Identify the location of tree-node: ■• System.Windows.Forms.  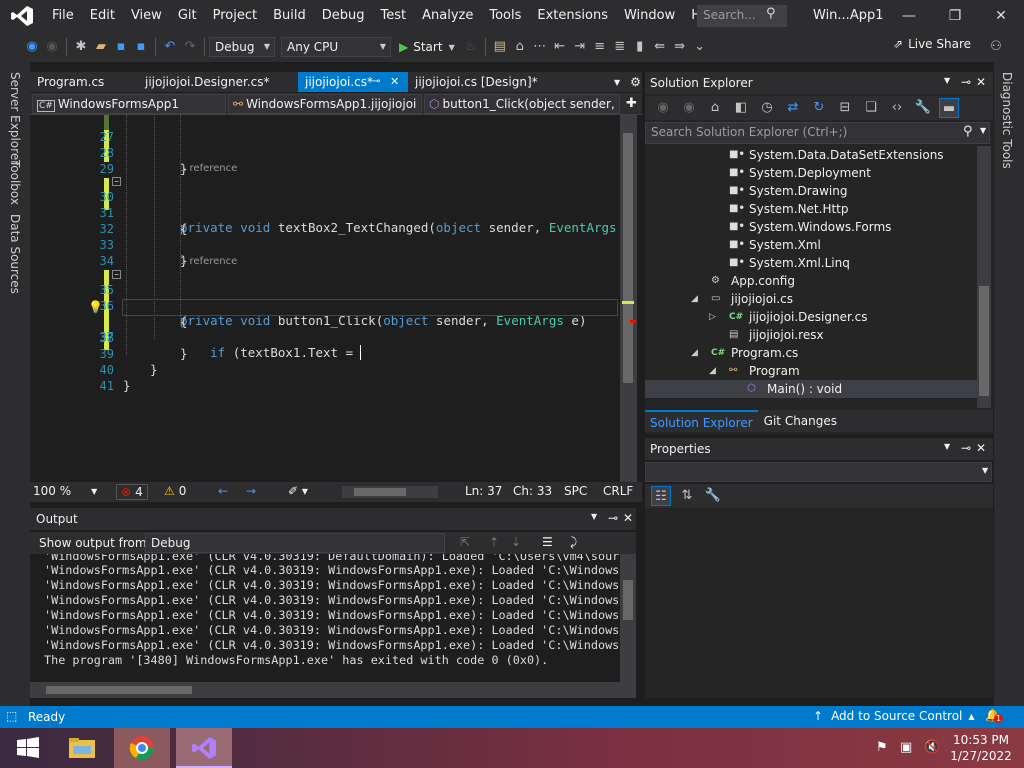
(811, 227).